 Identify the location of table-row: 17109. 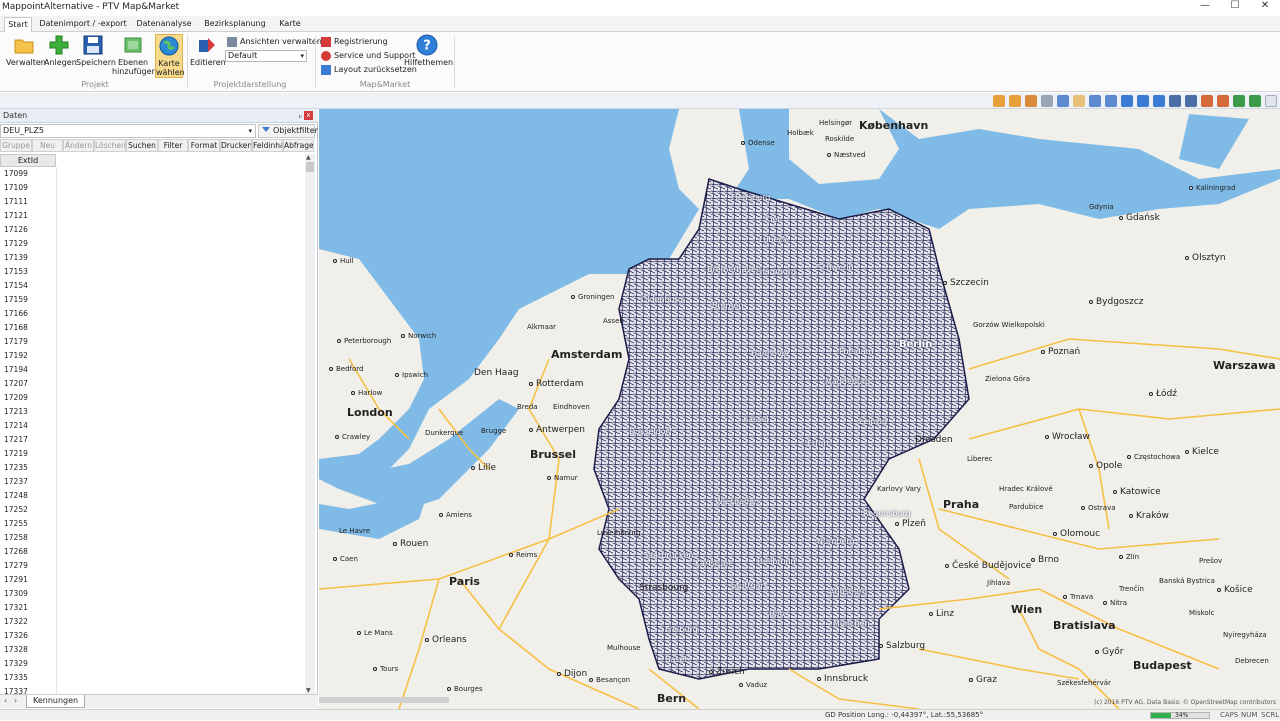
(28, 188).